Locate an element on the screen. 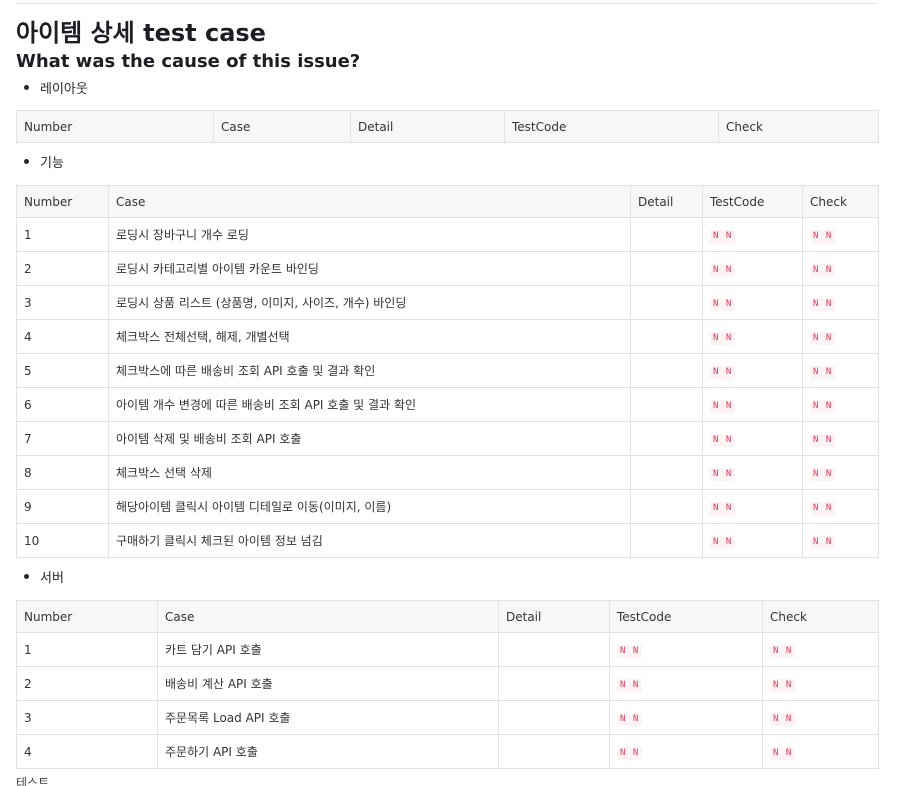 The height and width of the screenshot is (786, 903). table-row: 2 로딩시 카테고리별 아이템 카운트 바인딩 N N N N is located at coordinates (447, 268).